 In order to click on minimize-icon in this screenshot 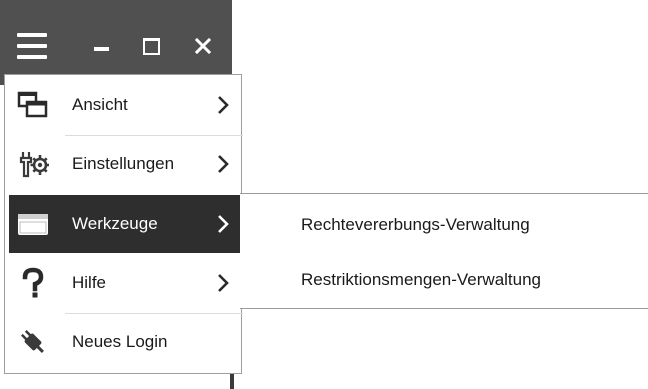, I will do `click(101, 49)`.